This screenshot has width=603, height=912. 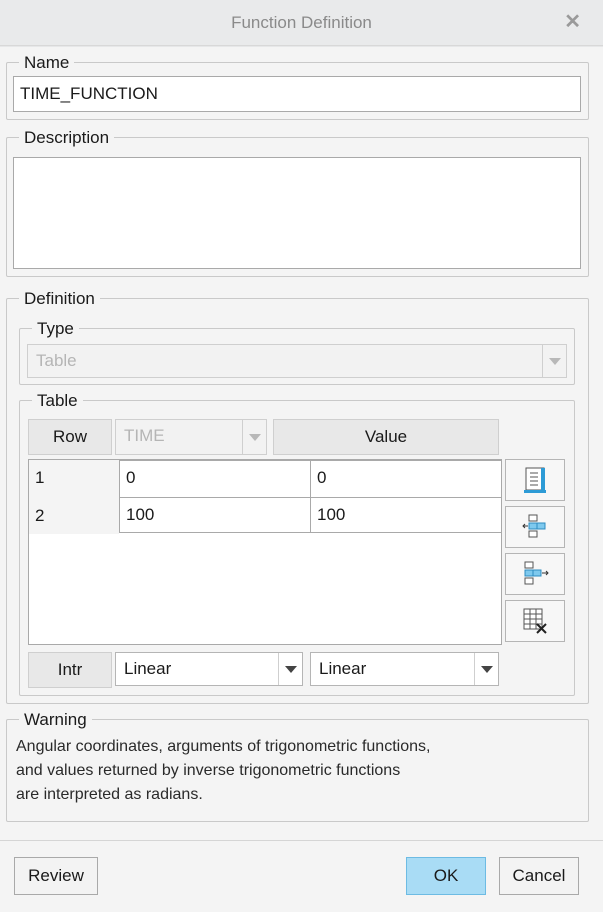 What do you see at coordinates (343, 668) in the screenshot?
I see `value-interp-value: Linear` at bounding box center [343, 668].